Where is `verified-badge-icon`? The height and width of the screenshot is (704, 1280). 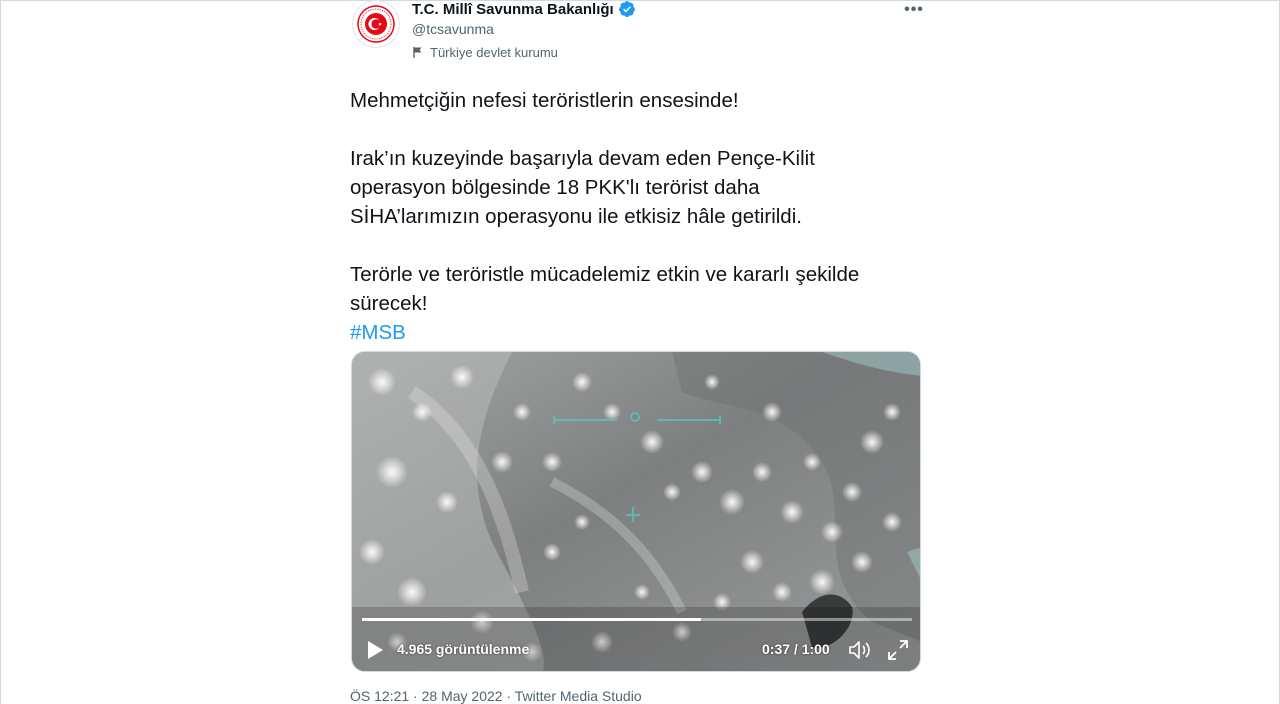 verified-badge-icon is located at coordinates (626, 9).